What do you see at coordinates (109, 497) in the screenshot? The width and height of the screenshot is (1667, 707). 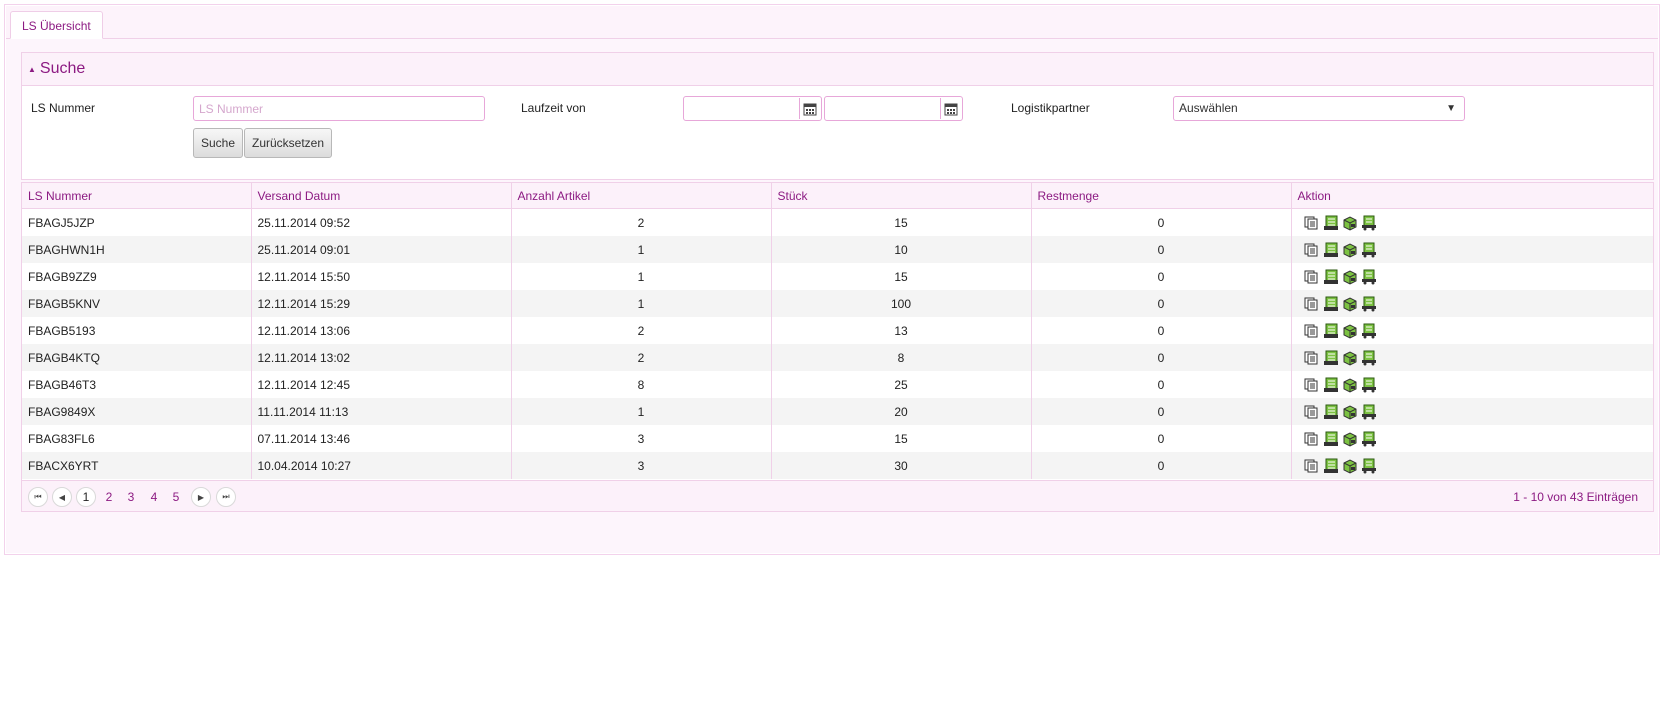 I see `page-2: 2` at bounding box center [109, 497].